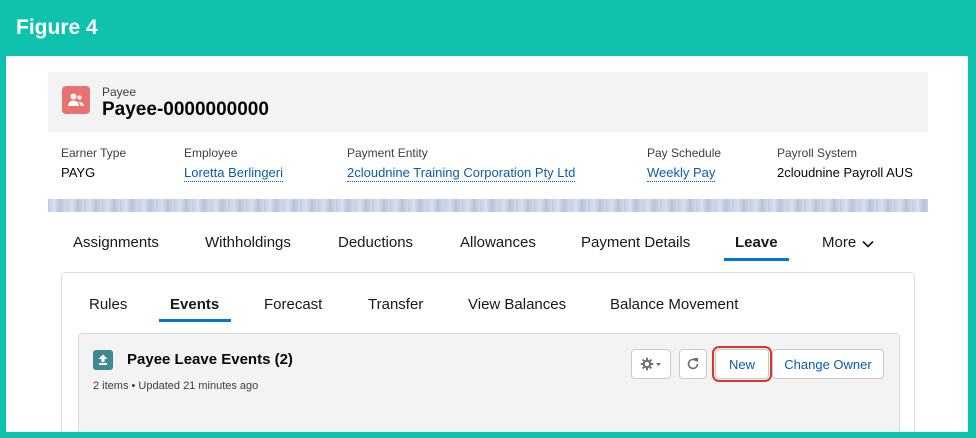  I want to click on tab-payment-details: Payment Details, so click(635, 242).